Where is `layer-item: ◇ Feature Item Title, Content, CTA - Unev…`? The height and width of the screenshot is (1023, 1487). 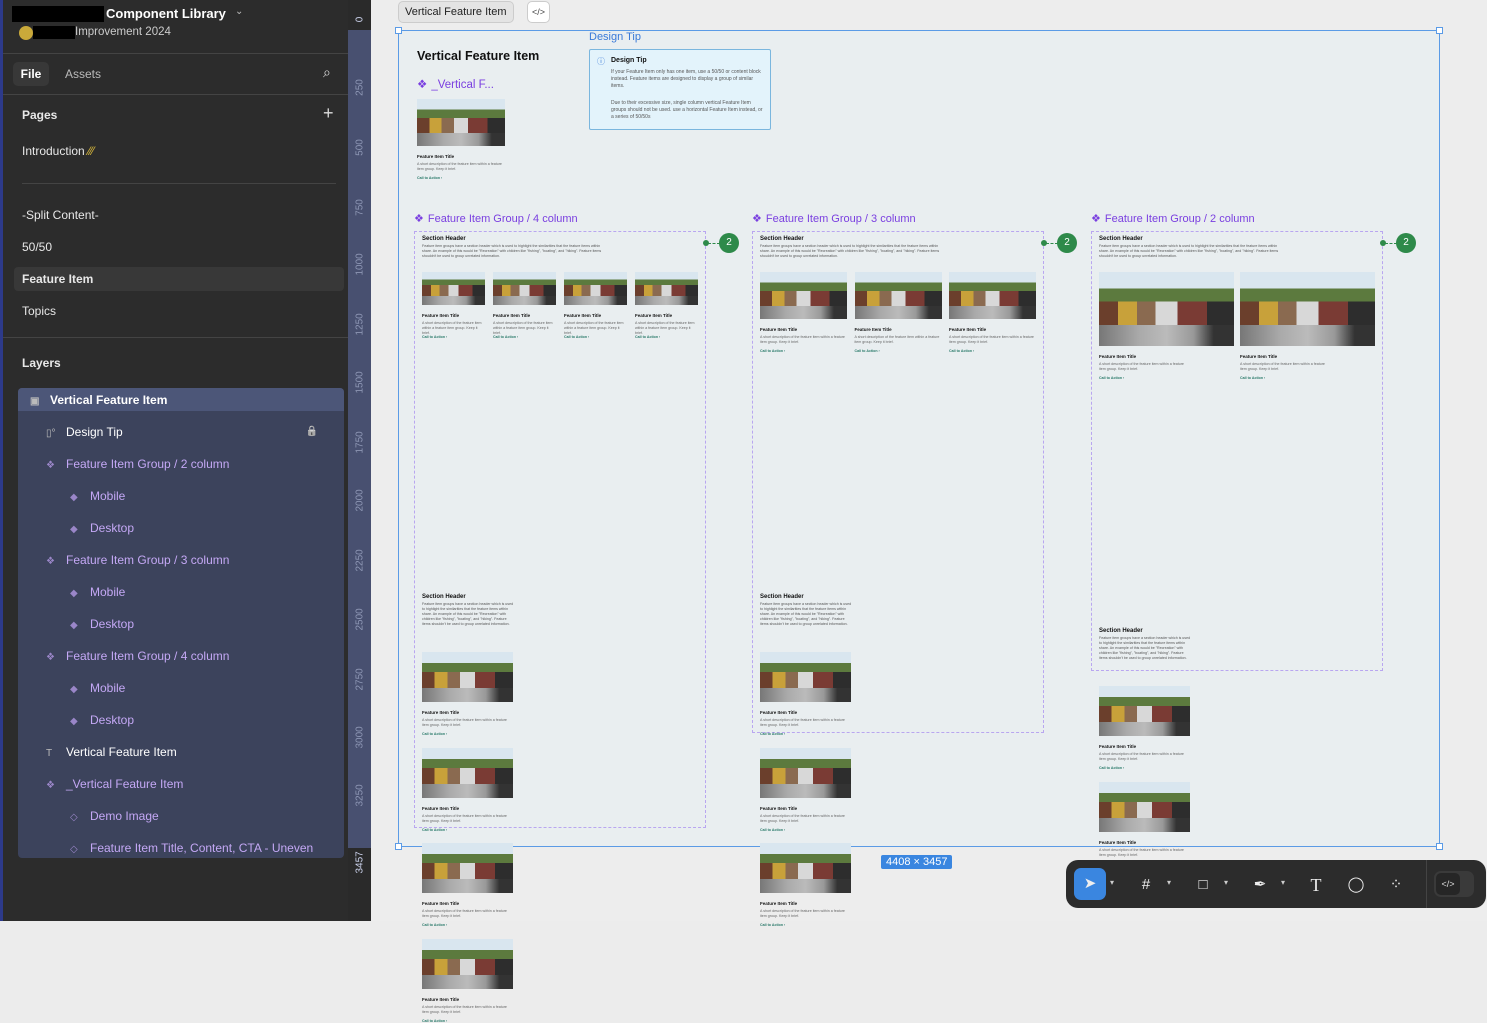
layer-item: ◇ Feature Item Title, Content, CTA - Unev… is located at coordinates (194, 848).